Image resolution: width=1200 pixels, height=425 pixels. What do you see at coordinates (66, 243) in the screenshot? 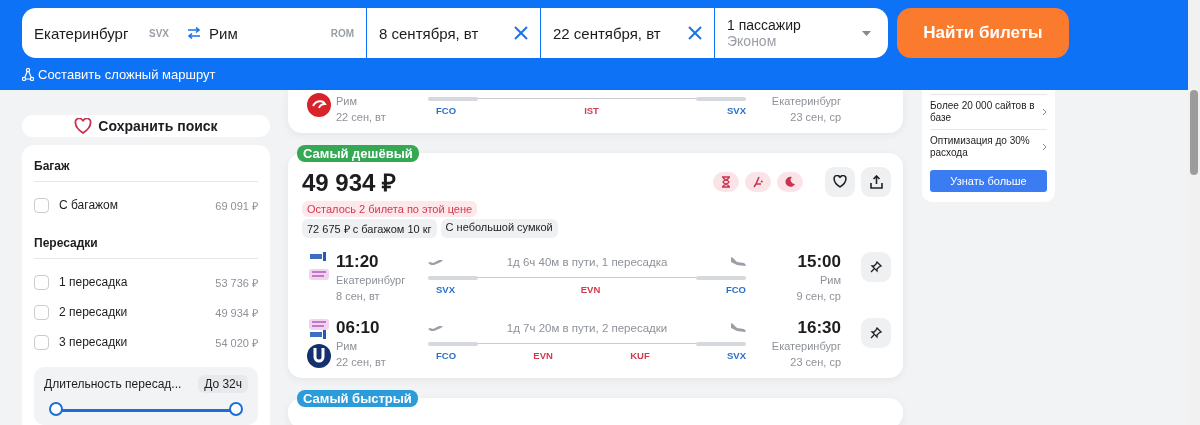
I see `filter-heading: Пересадки` at bounding box center [66, 243].